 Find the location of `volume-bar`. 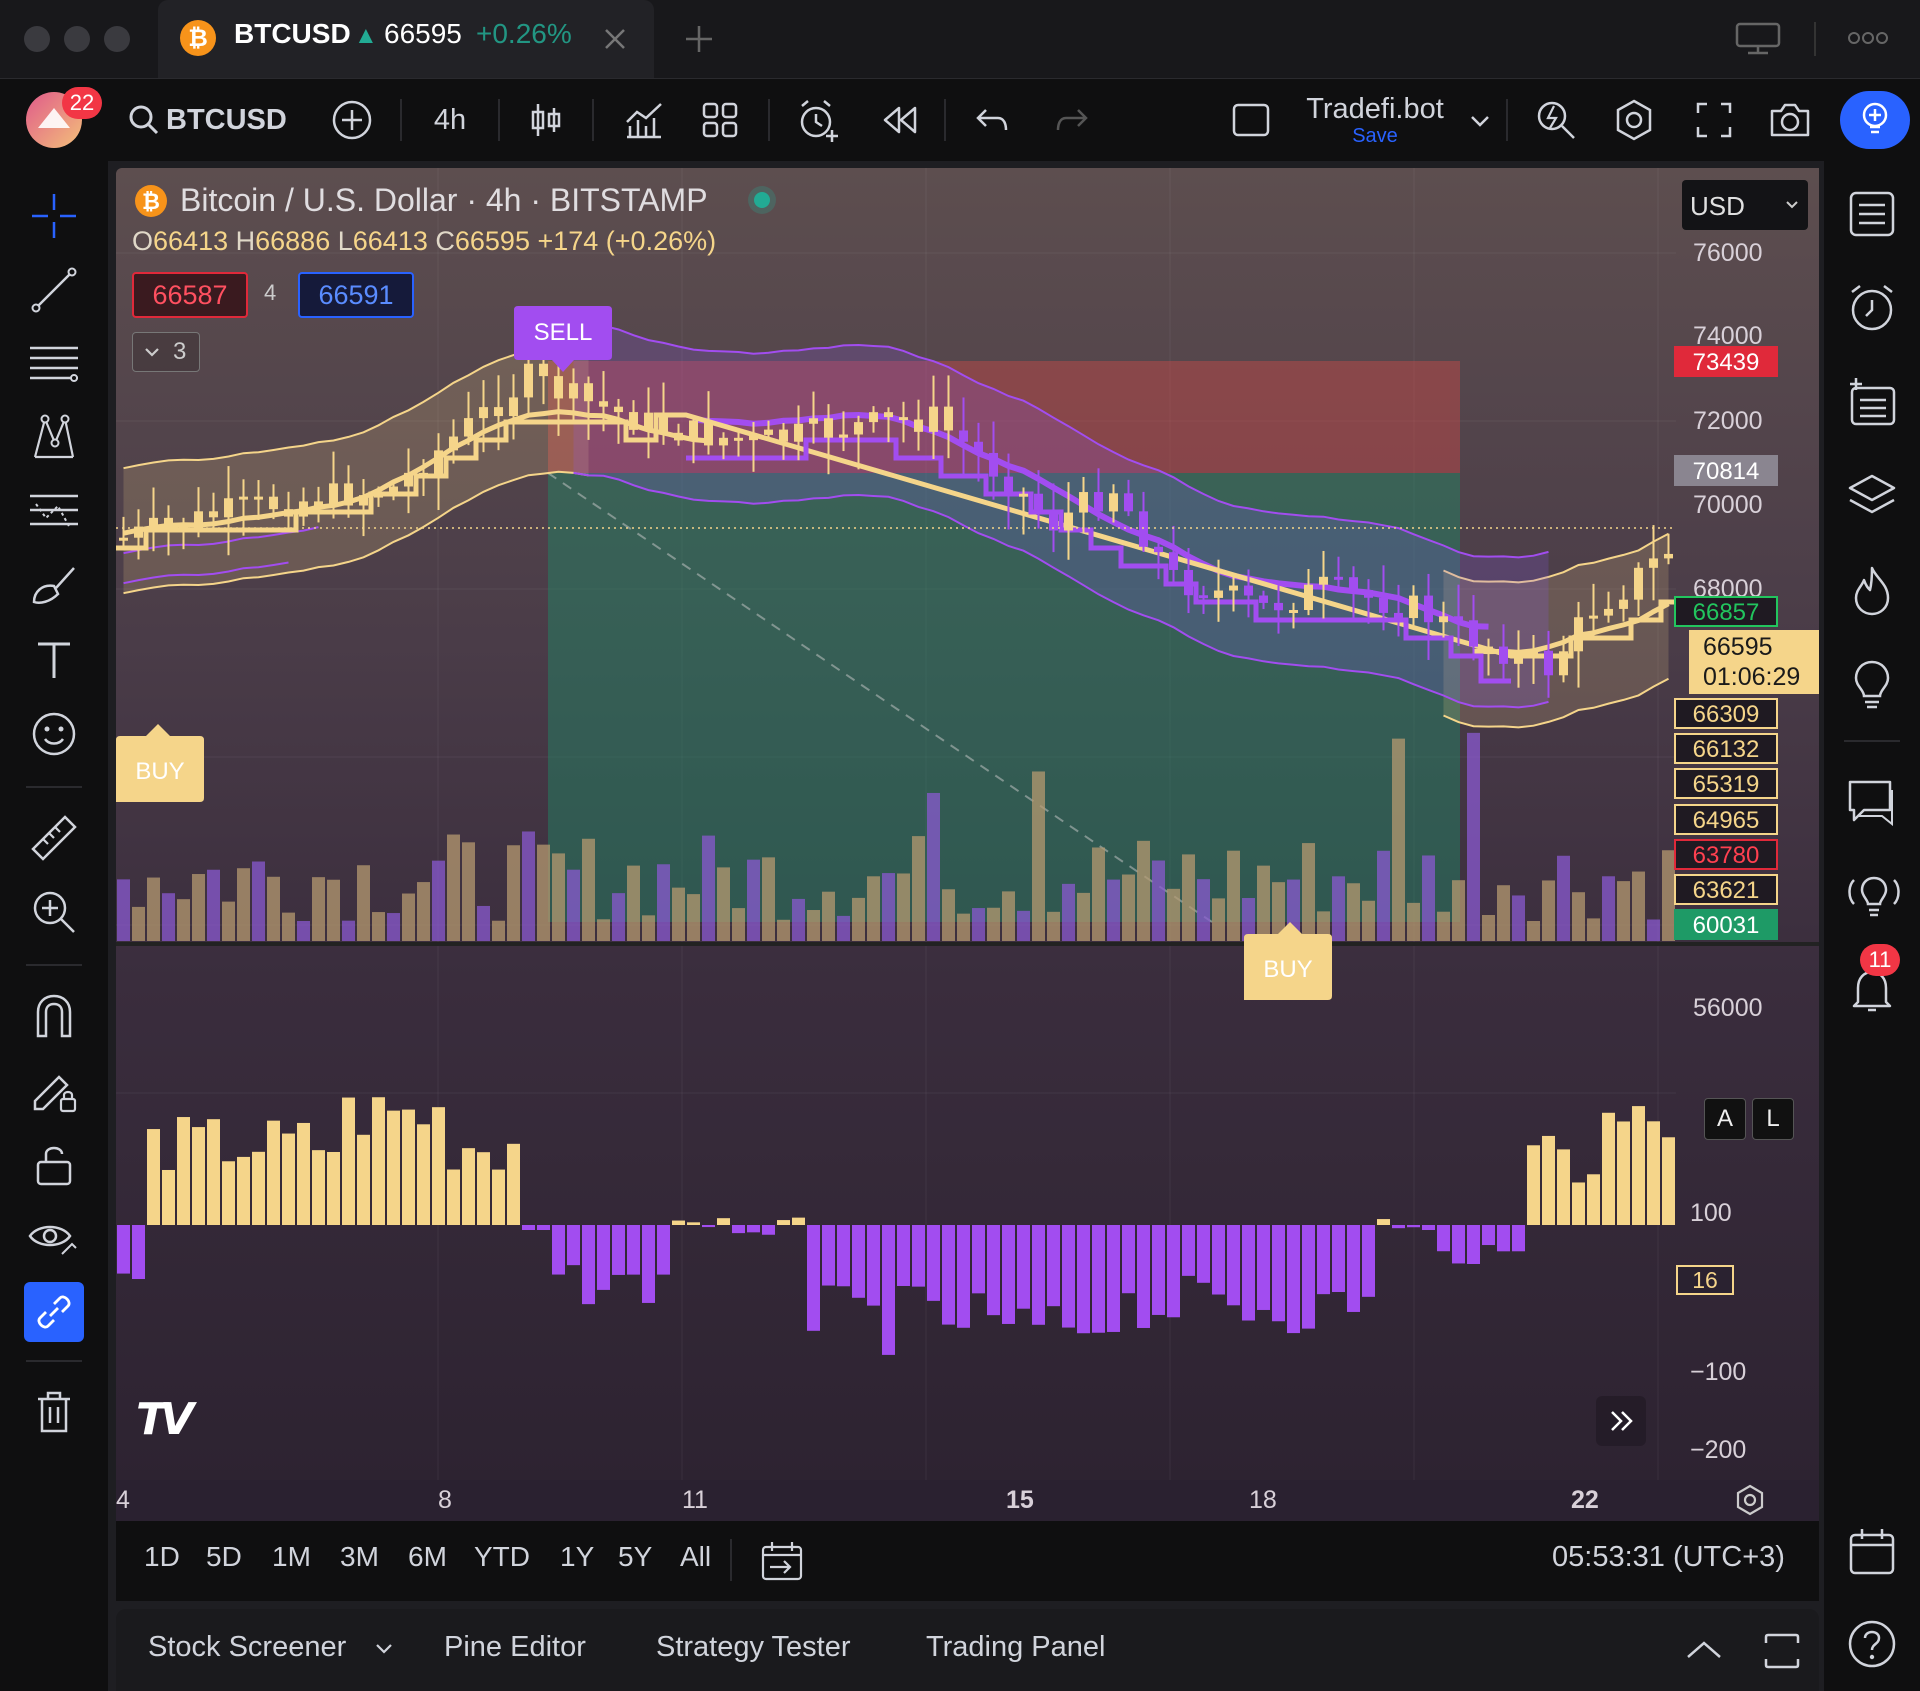

volume-bar is located at coordinates (588, 889).